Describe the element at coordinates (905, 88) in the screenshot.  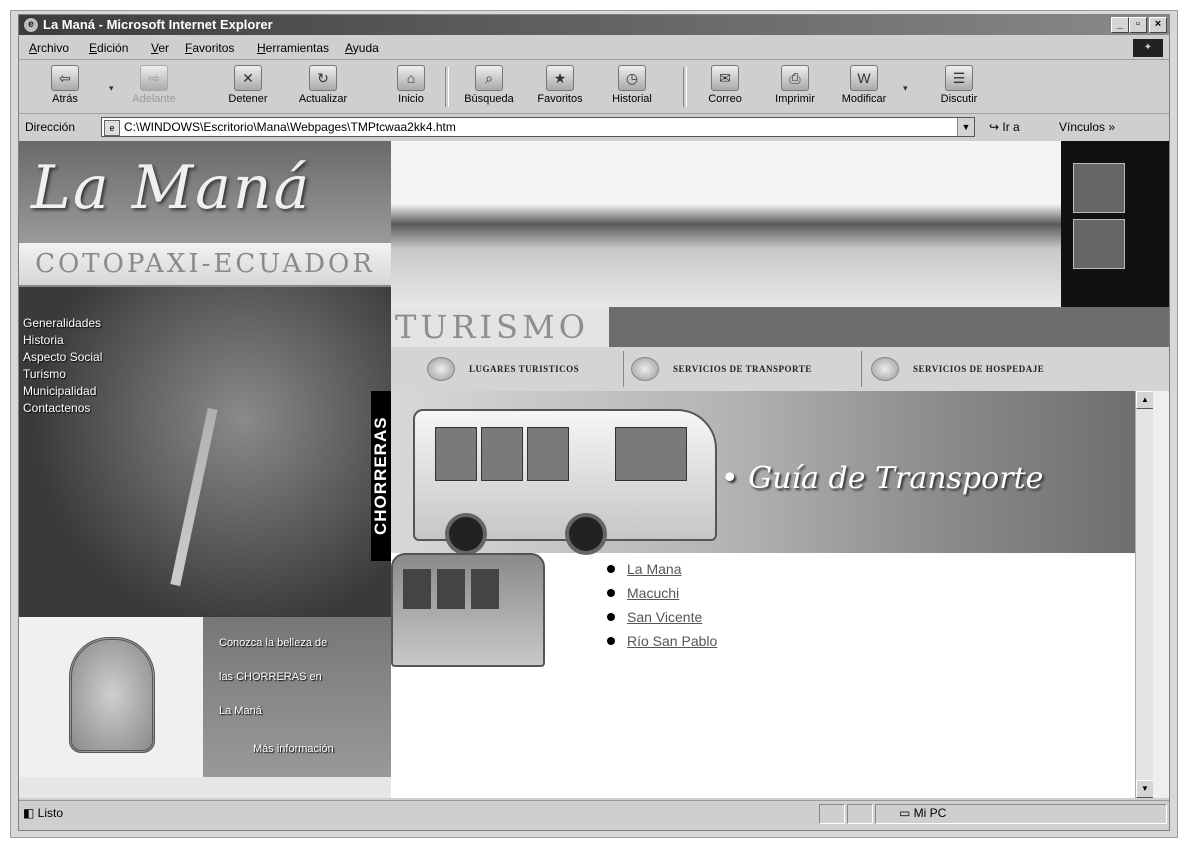
I see `edit-dropdown-icon: ▾` at that location.